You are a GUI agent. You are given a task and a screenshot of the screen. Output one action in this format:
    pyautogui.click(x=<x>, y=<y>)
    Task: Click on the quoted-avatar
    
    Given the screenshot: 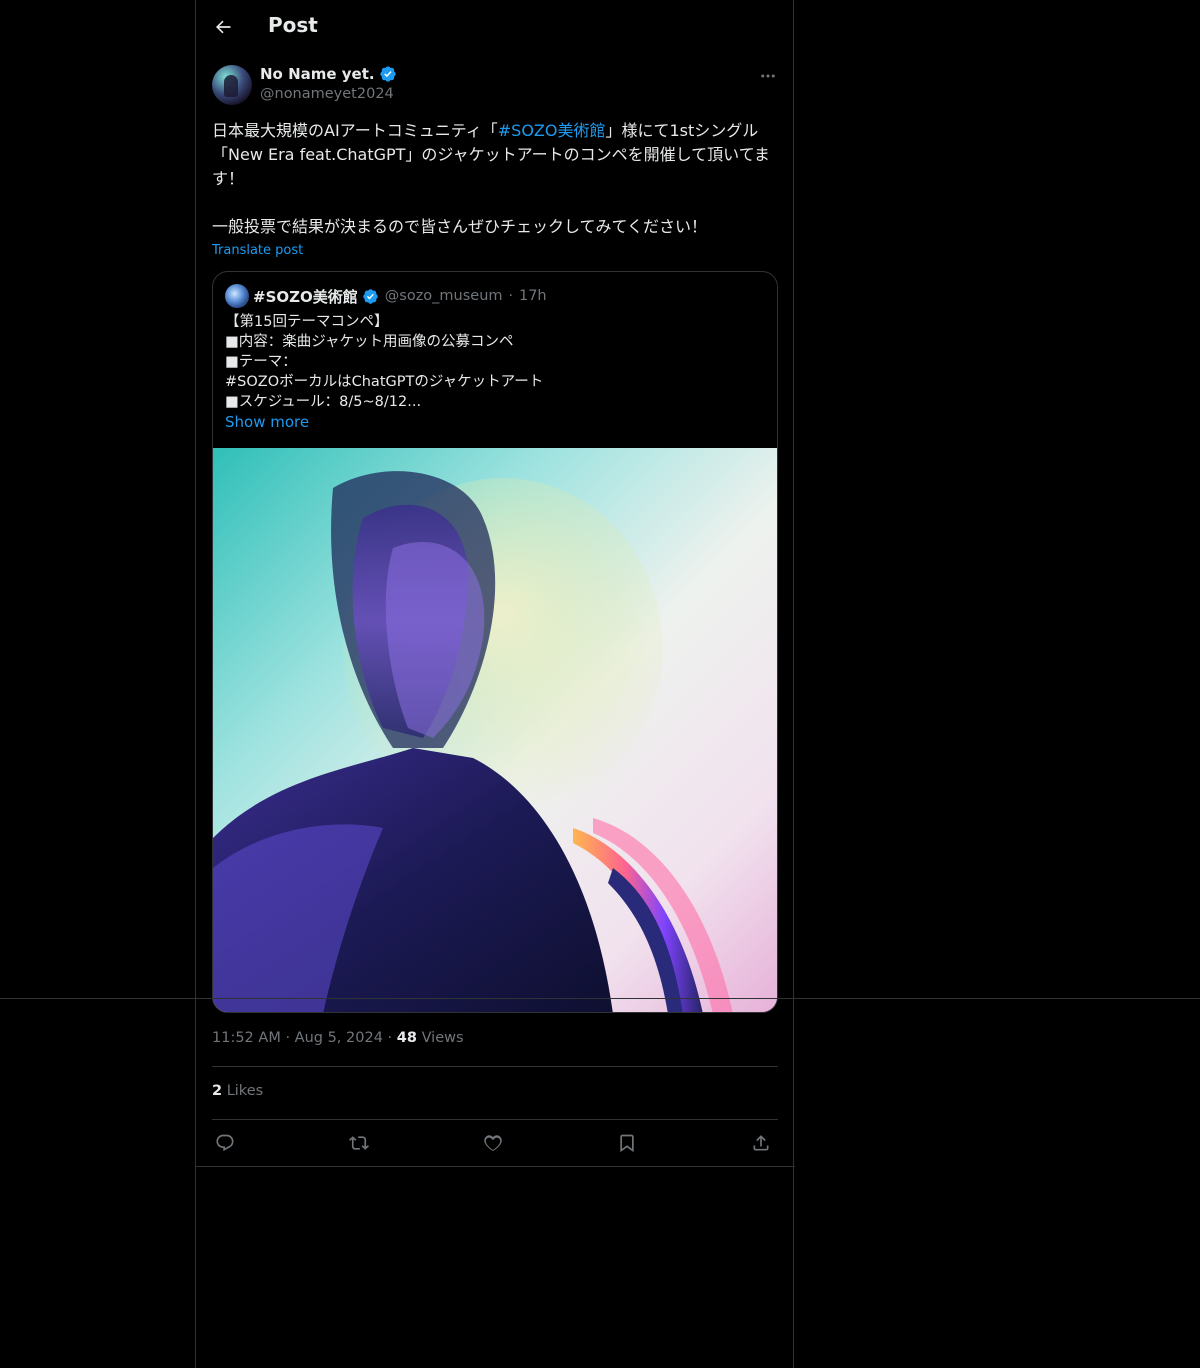 What is the action you would take?
    pyautogui.click(x=237, y=296)
    